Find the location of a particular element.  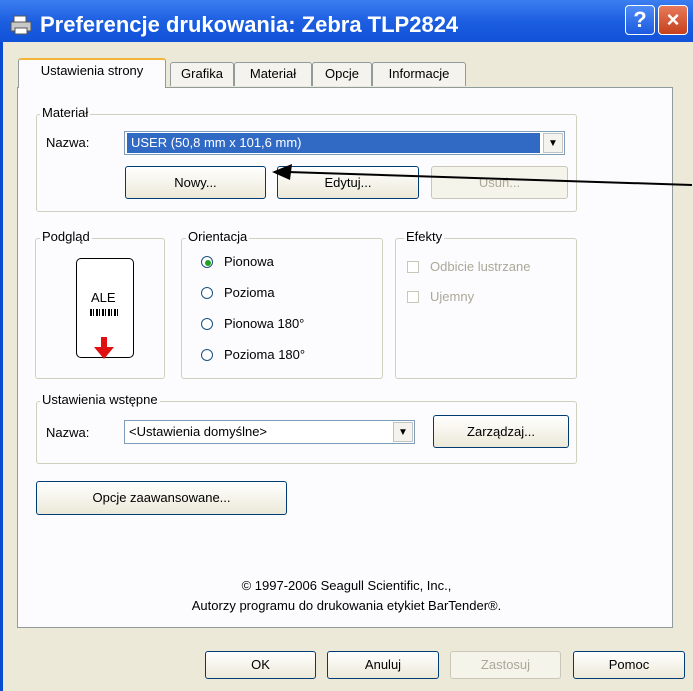

ok-button: OK is located at coordinates (260, 665).